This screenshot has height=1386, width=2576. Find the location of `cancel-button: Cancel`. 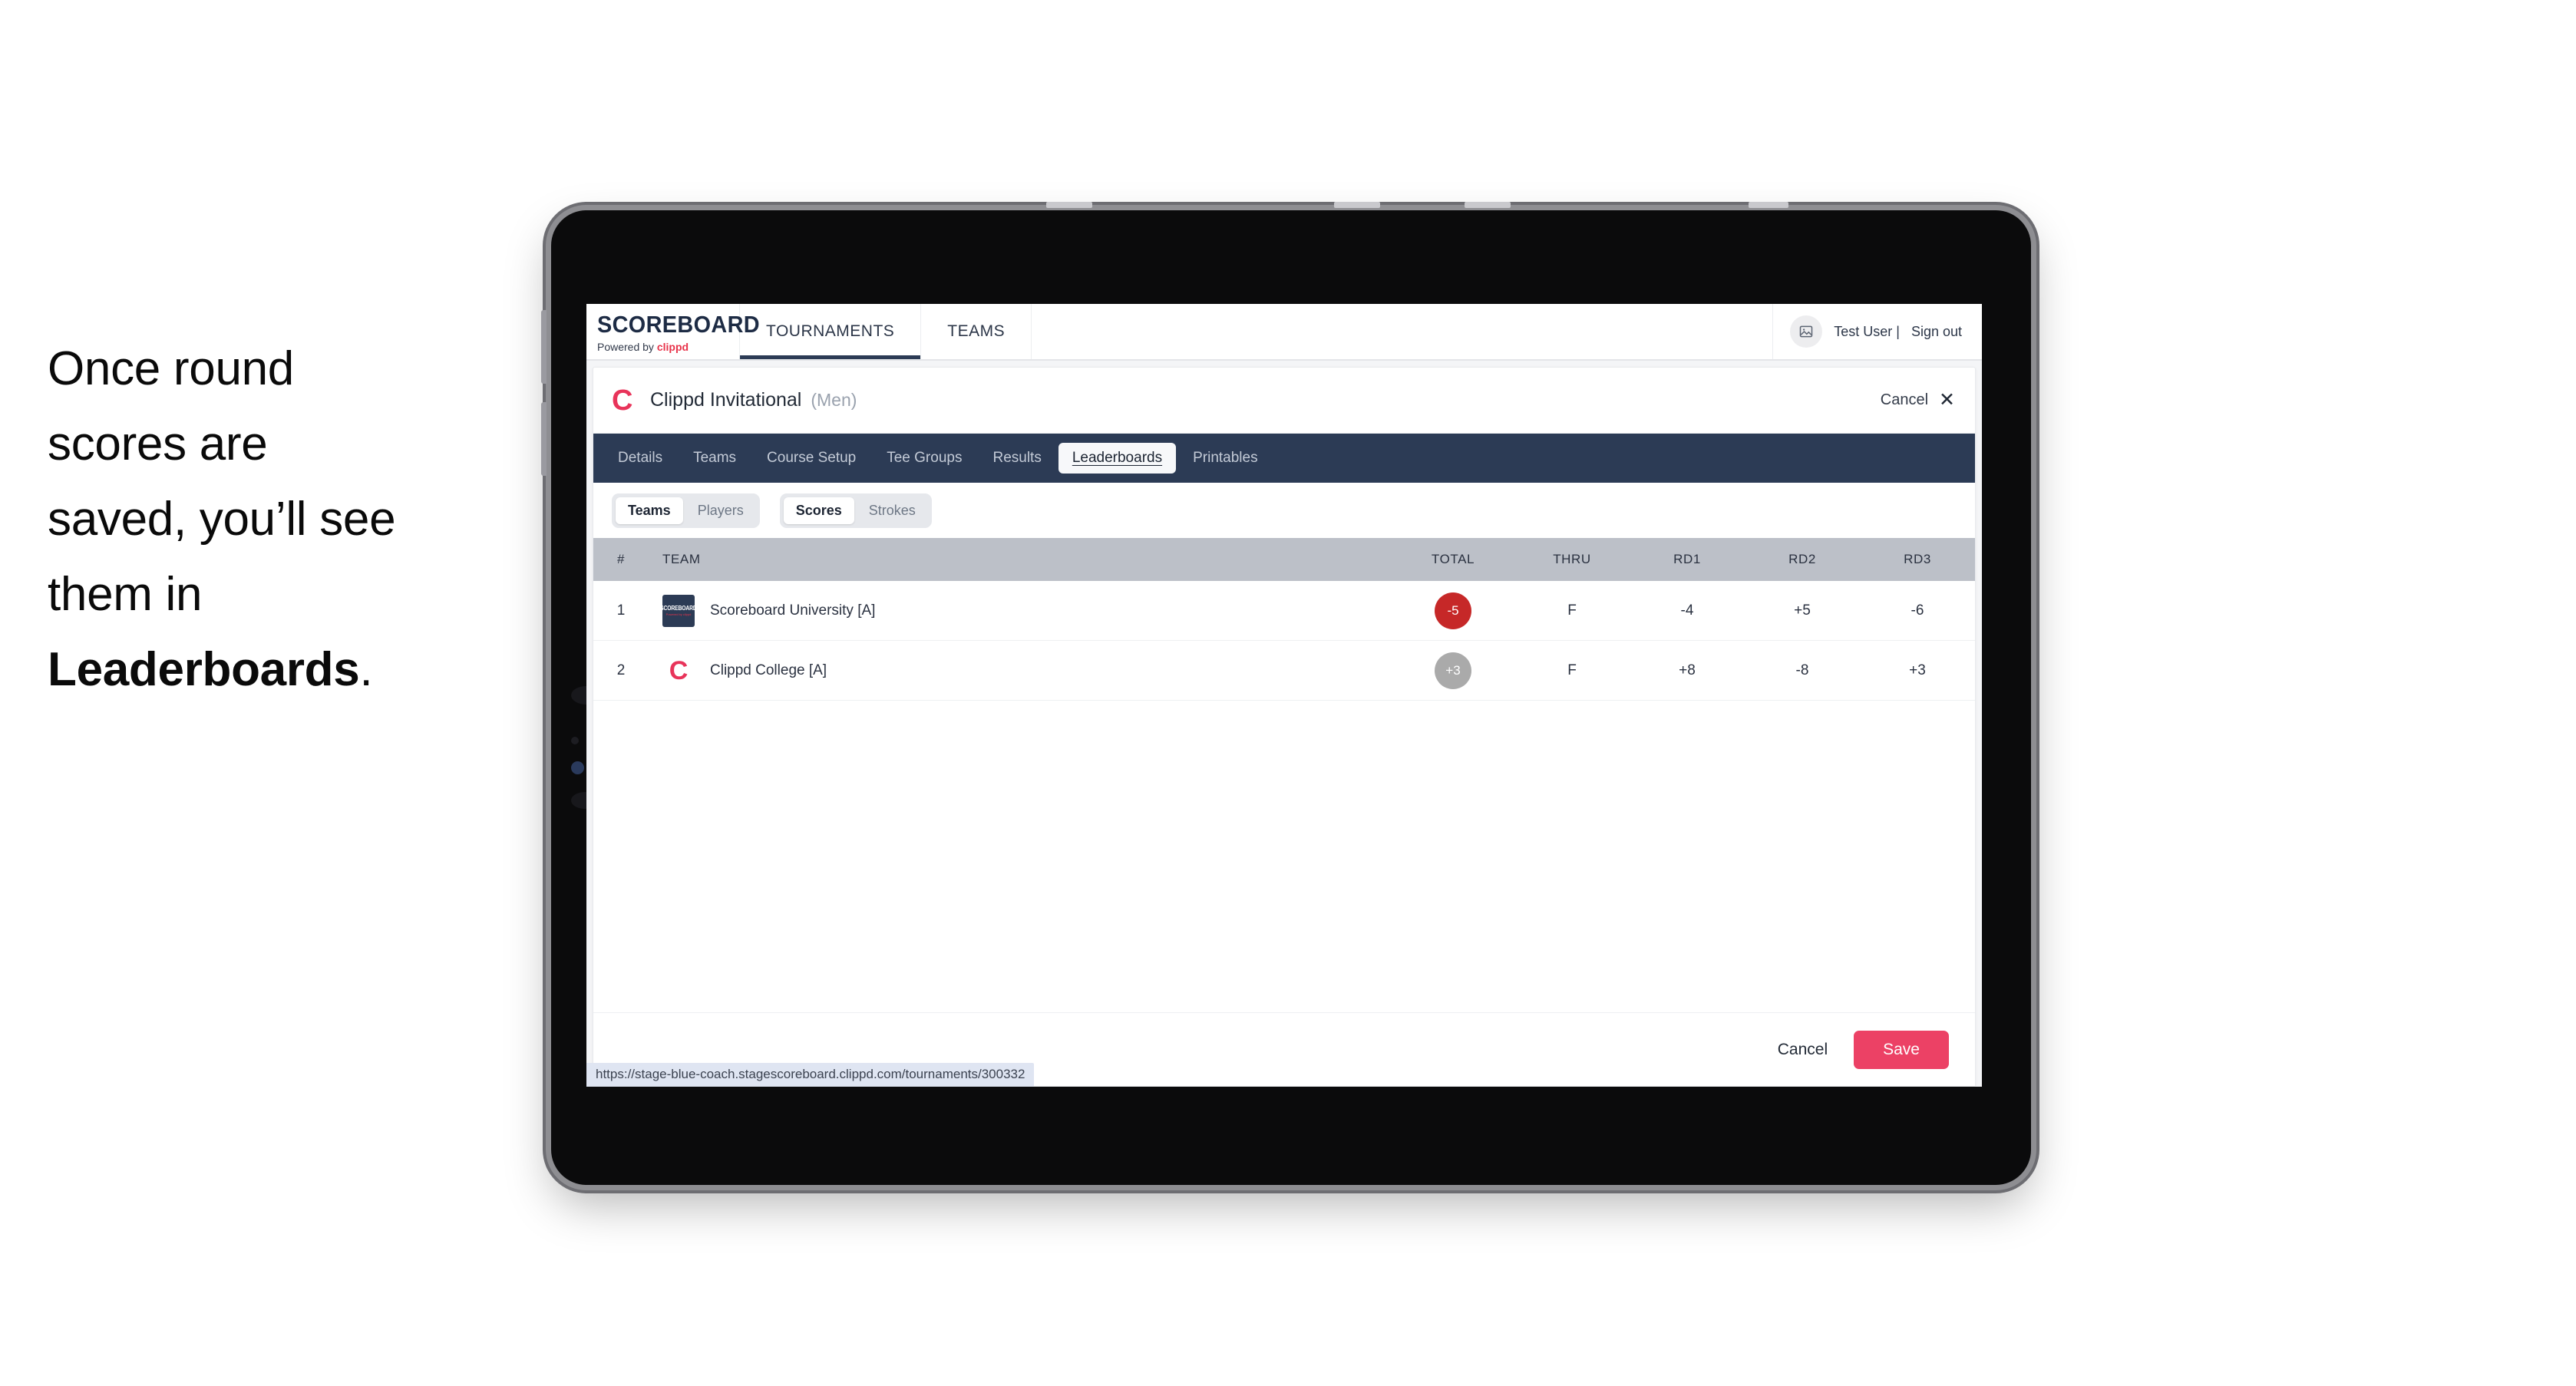

cancel-button: Cancel is located at coordinates (1803, 1050).